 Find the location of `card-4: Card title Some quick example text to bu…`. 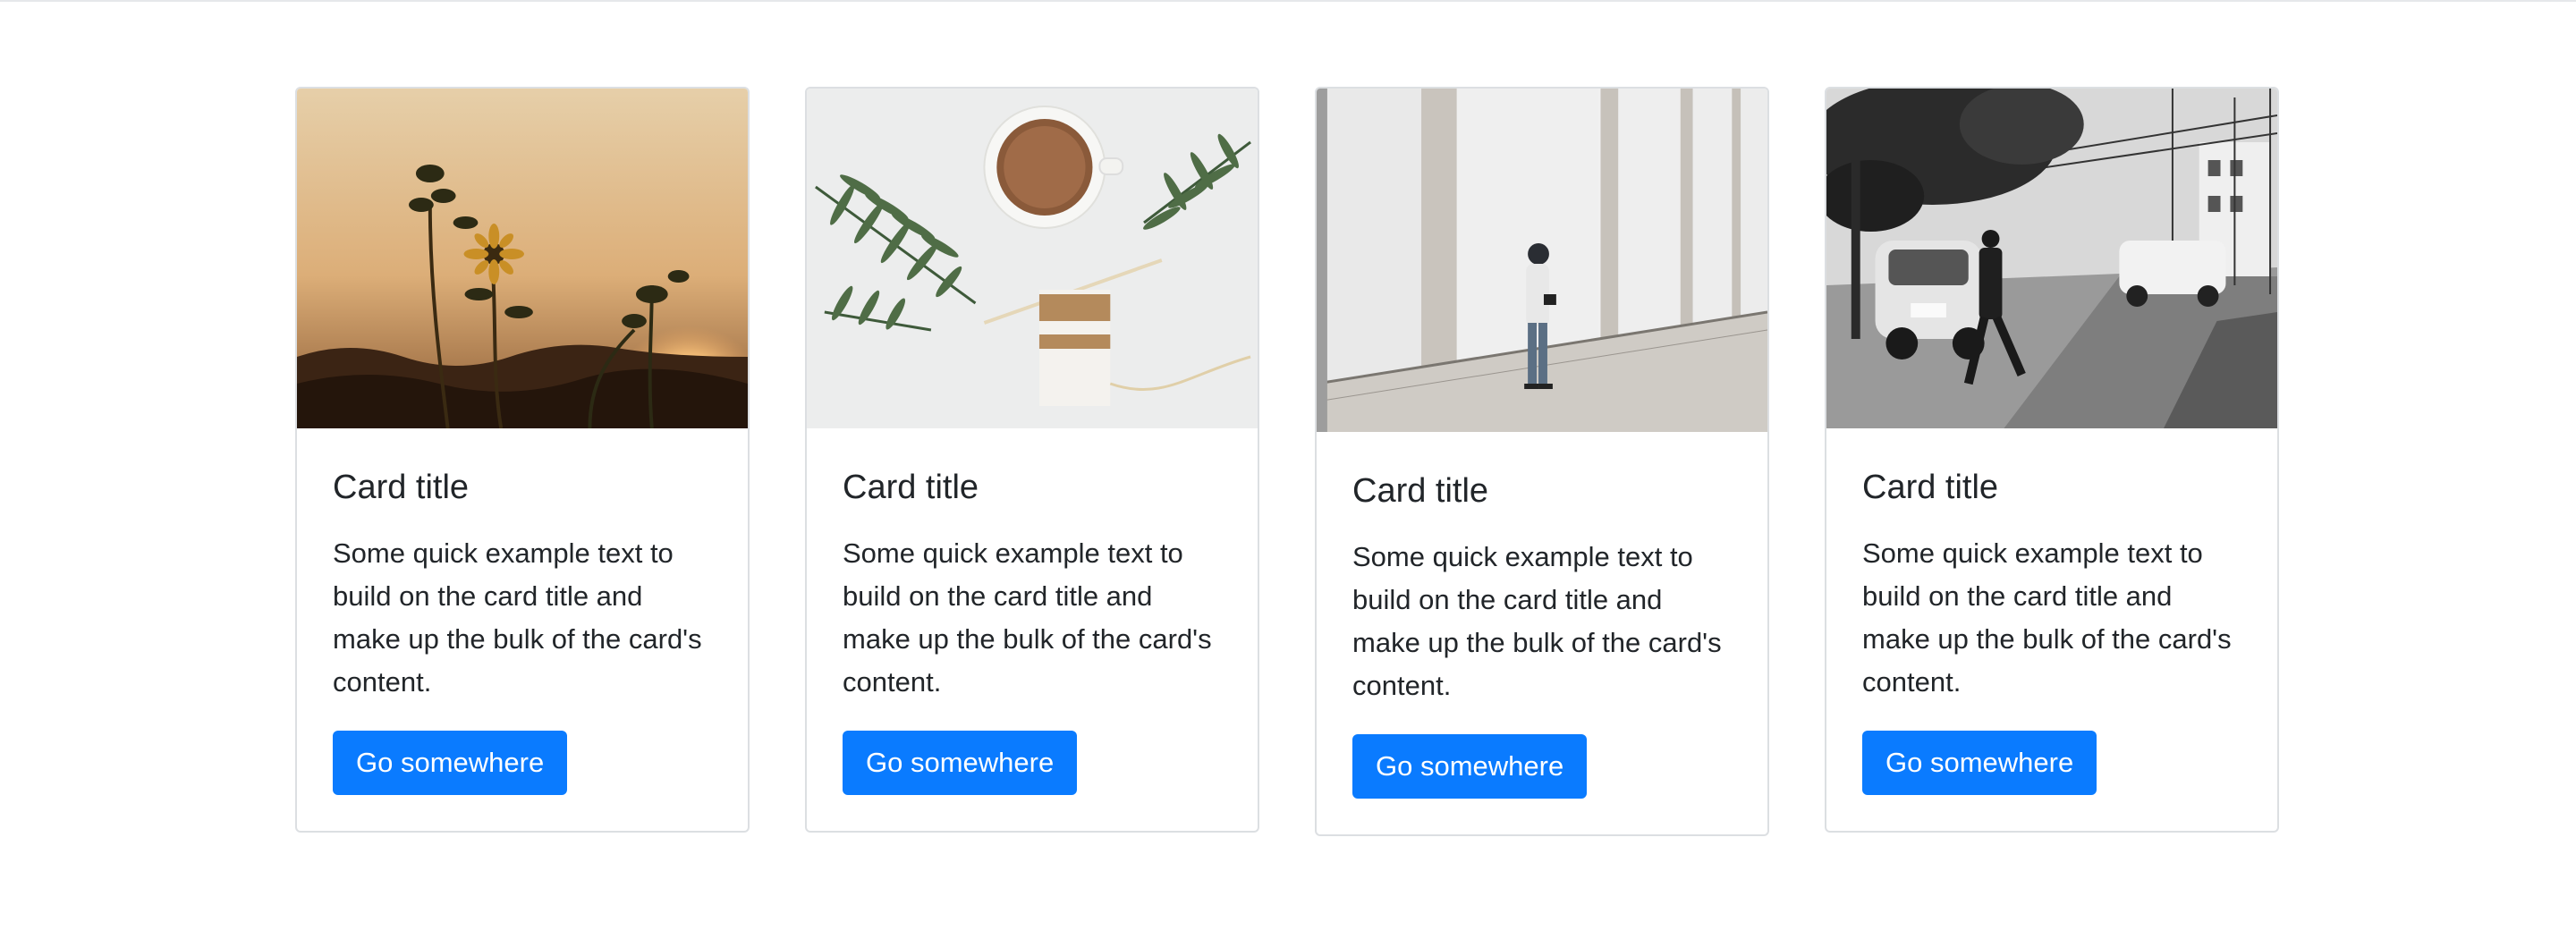

card-4: Card title Some quick example text to bu… is located at coordinates (2052, 460).